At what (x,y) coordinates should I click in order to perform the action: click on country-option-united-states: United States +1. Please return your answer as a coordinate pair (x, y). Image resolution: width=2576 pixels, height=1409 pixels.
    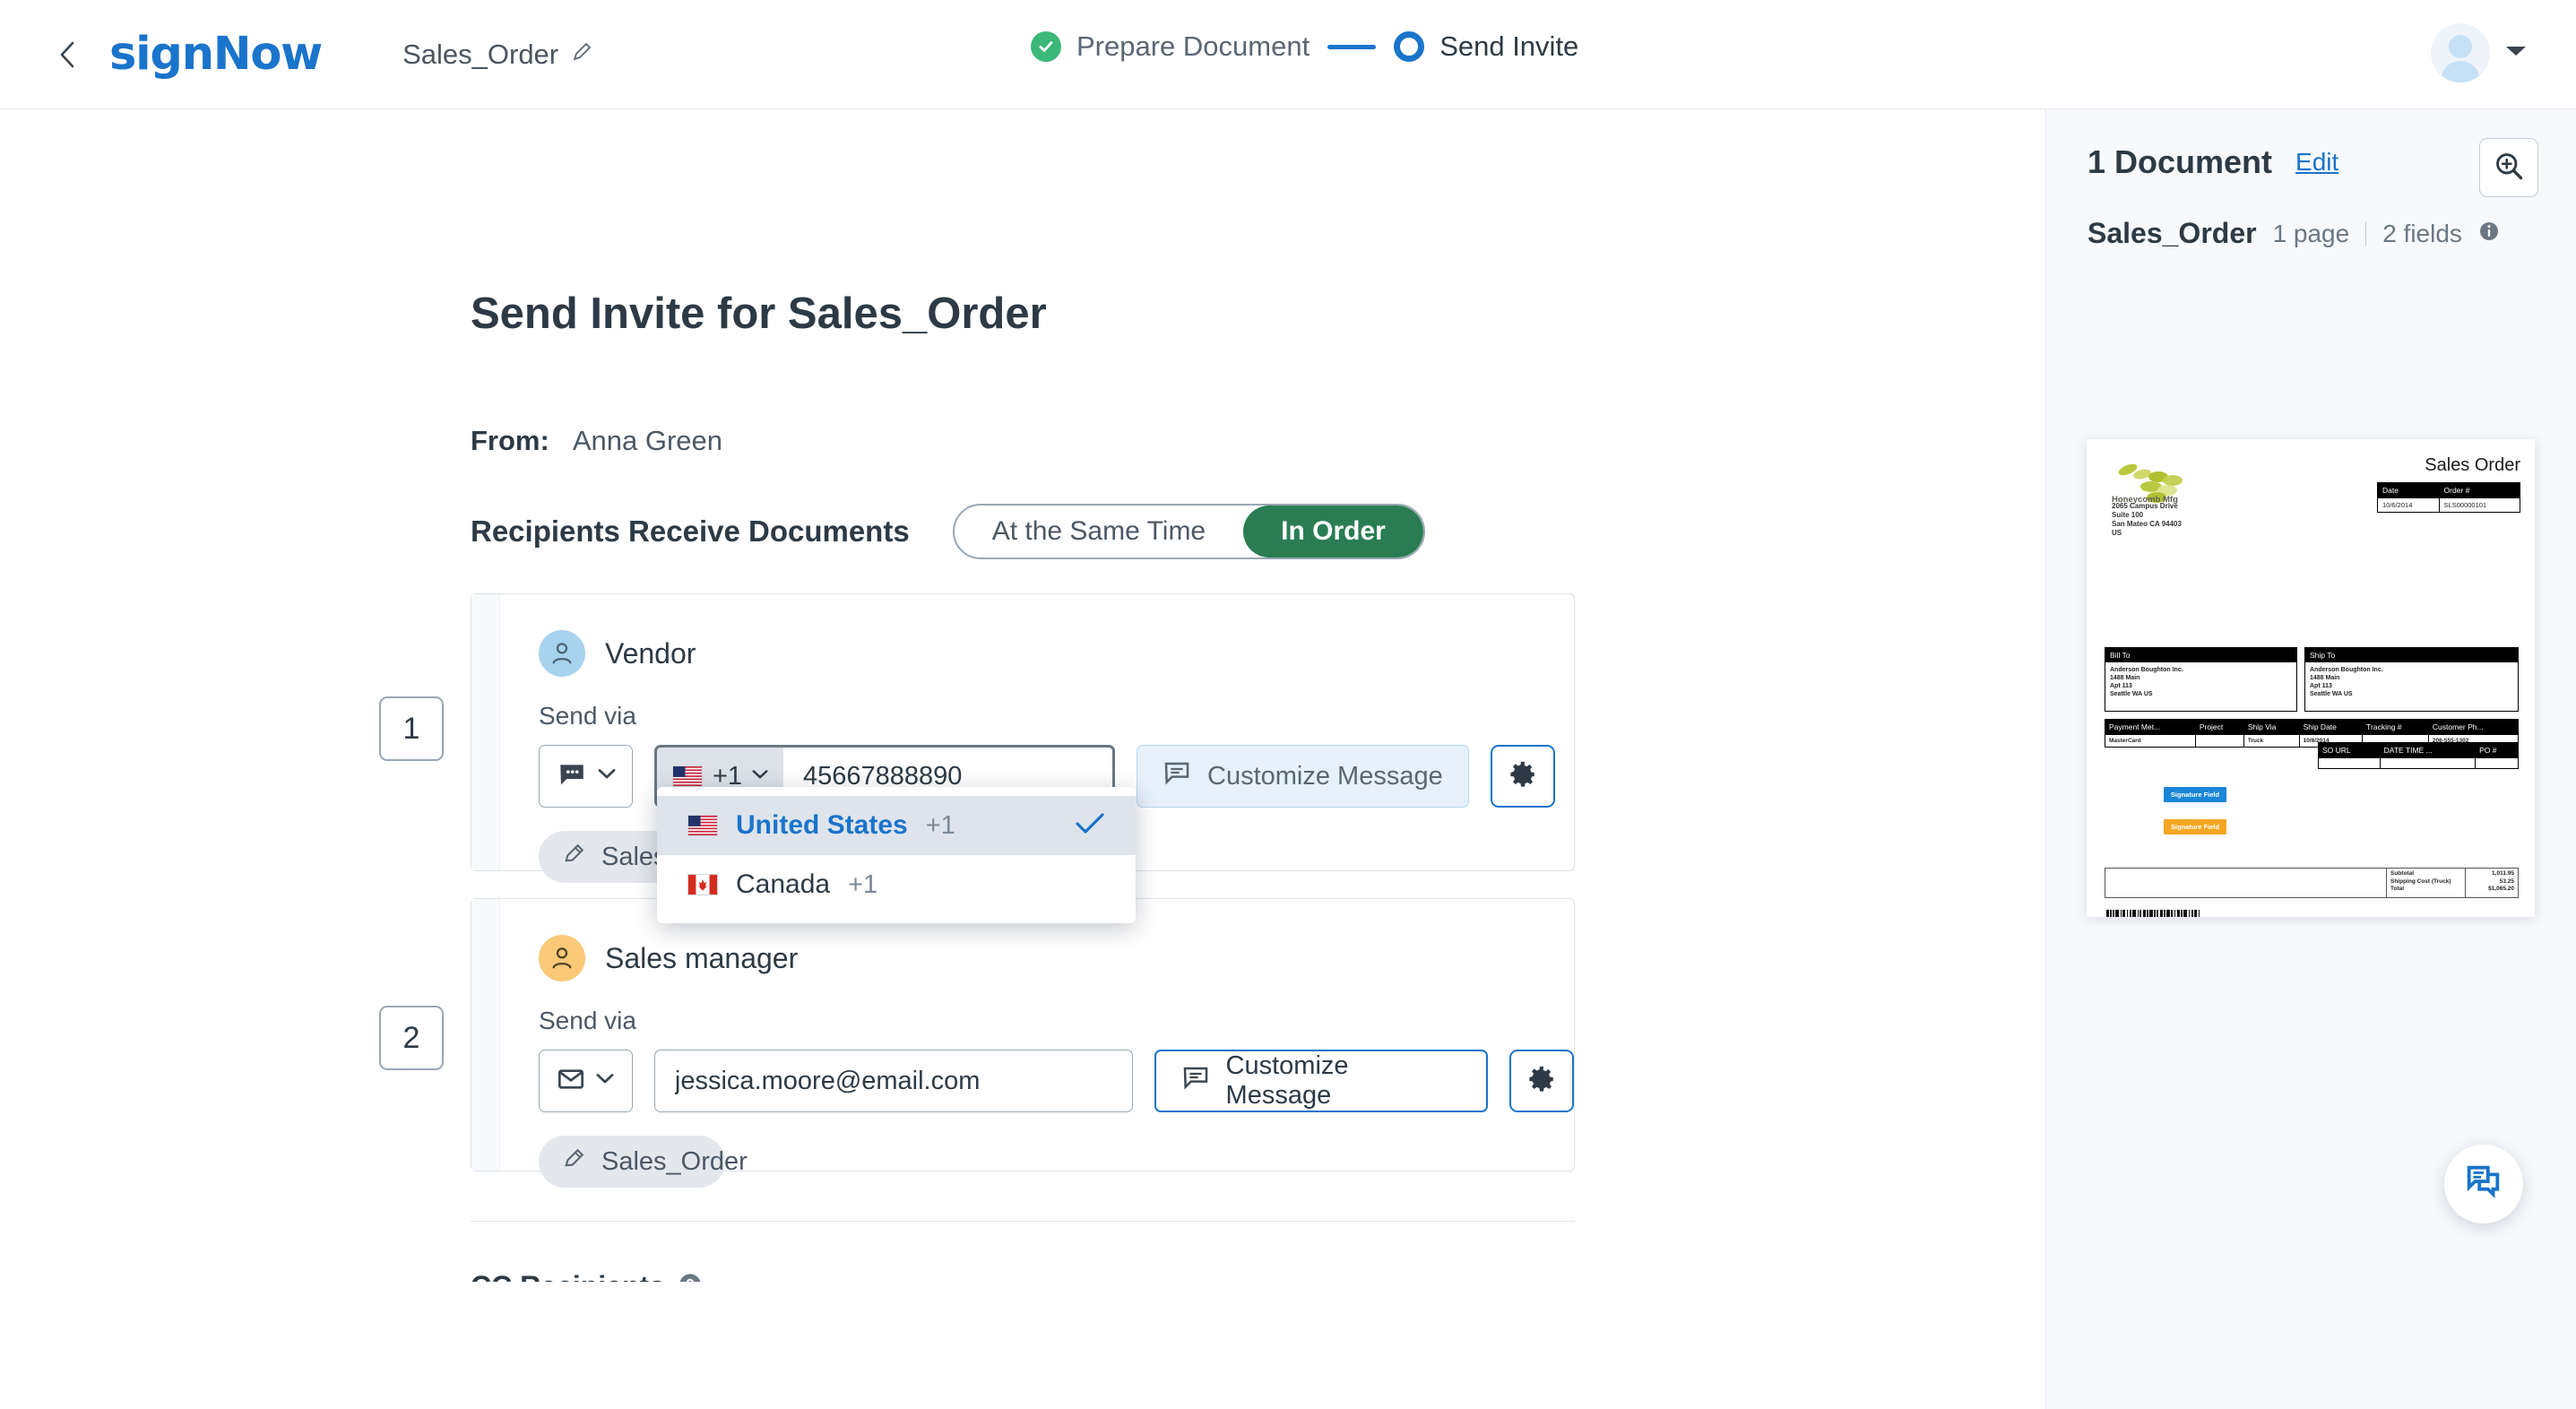
    Looking at the image, I should click on (896, 825).